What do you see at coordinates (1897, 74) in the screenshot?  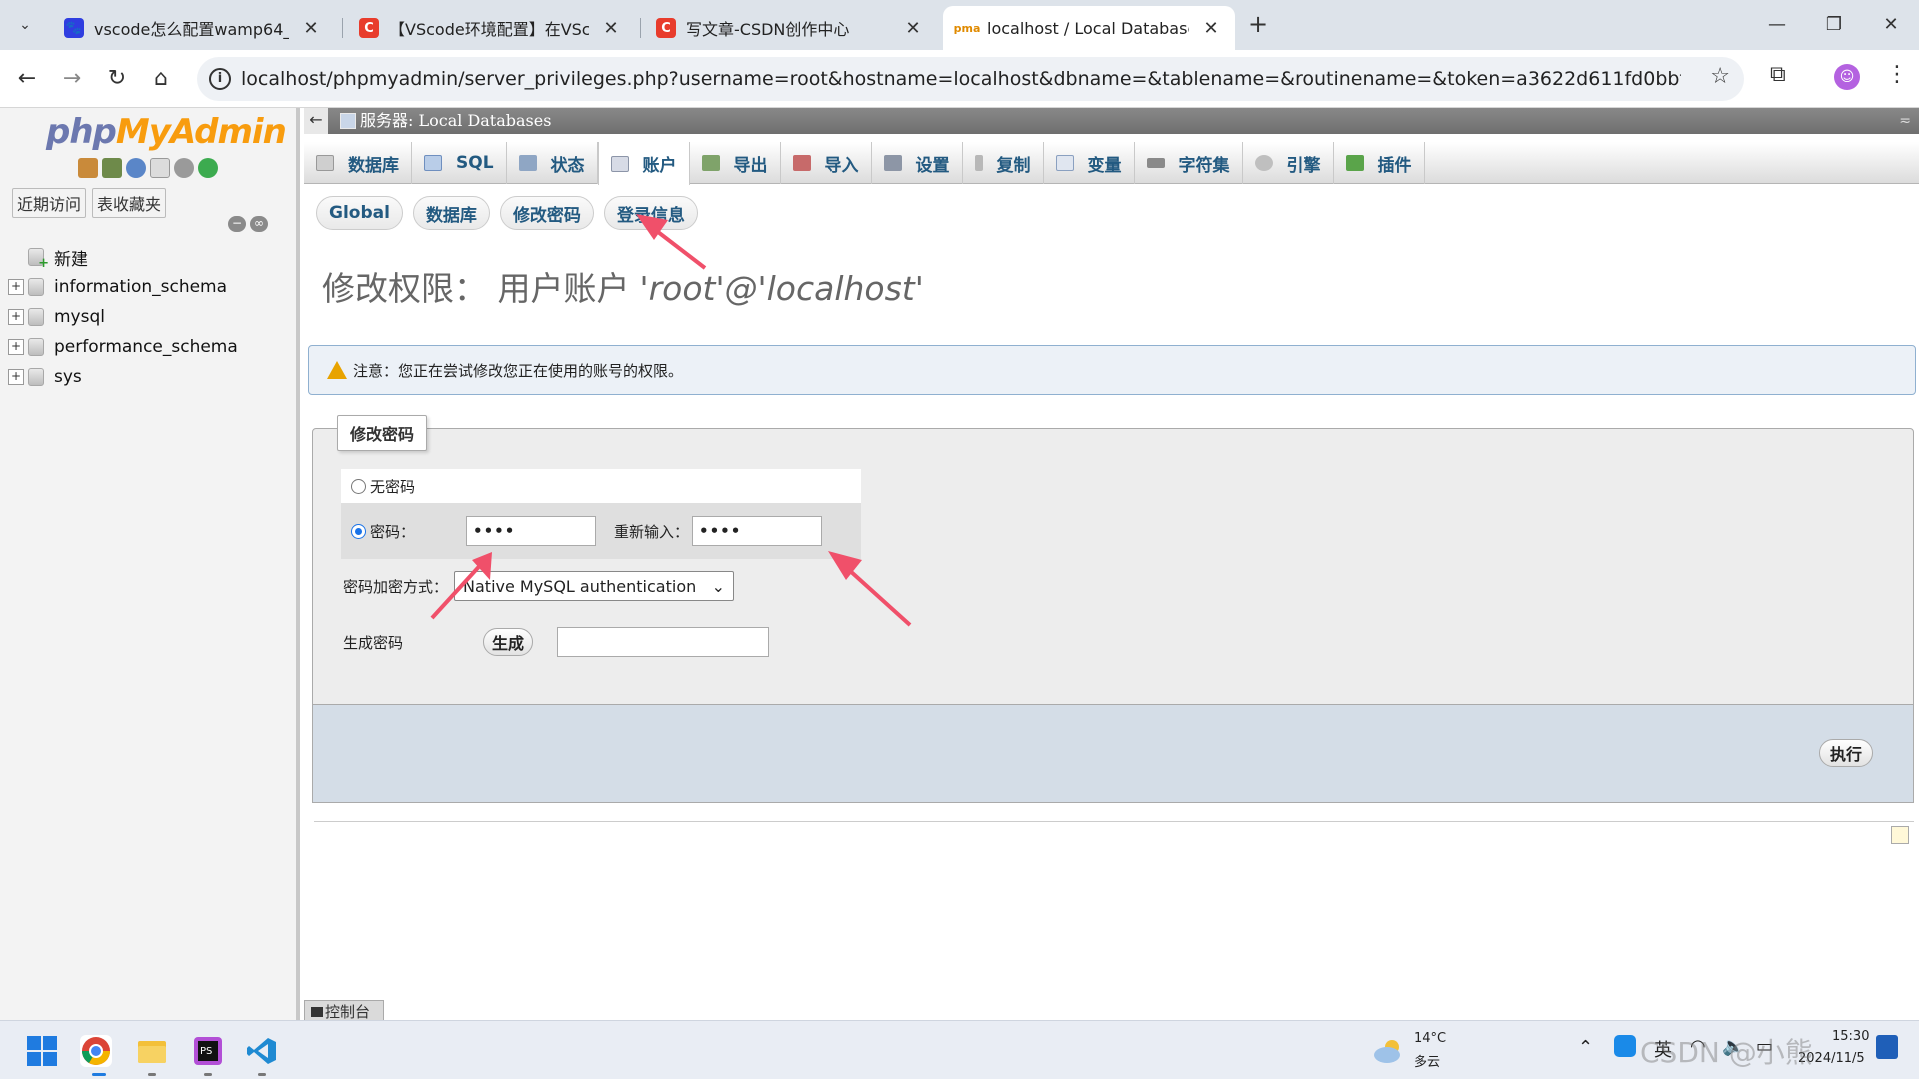 I see `menu-dots-icon: ⋮` at bounding box center [1897, 74].